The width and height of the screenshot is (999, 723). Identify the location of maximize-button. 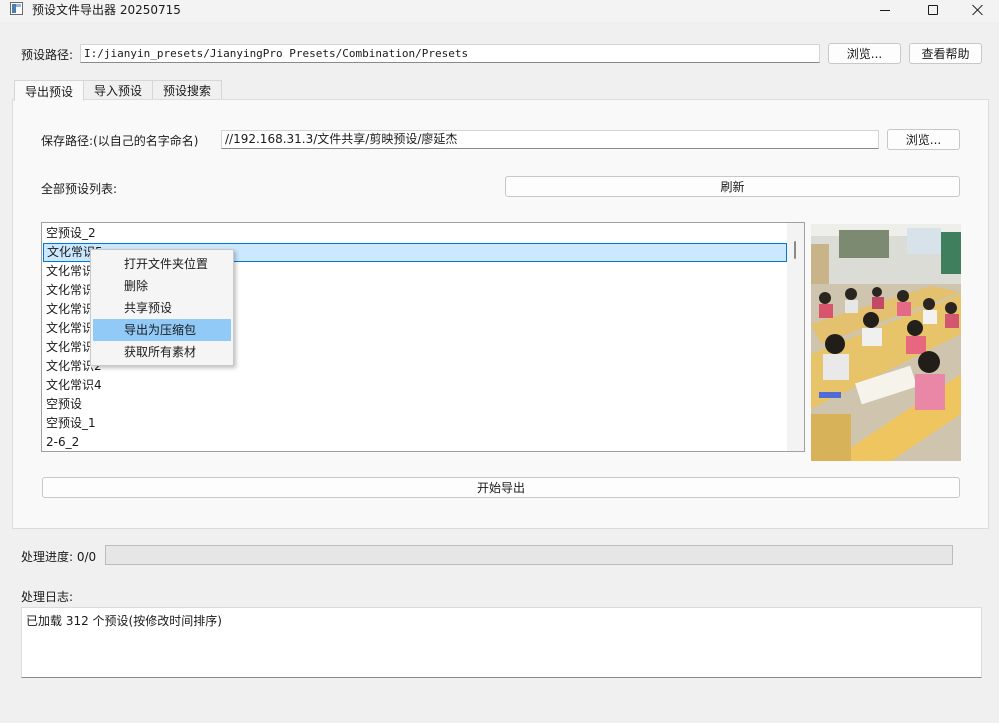
(933, 10).